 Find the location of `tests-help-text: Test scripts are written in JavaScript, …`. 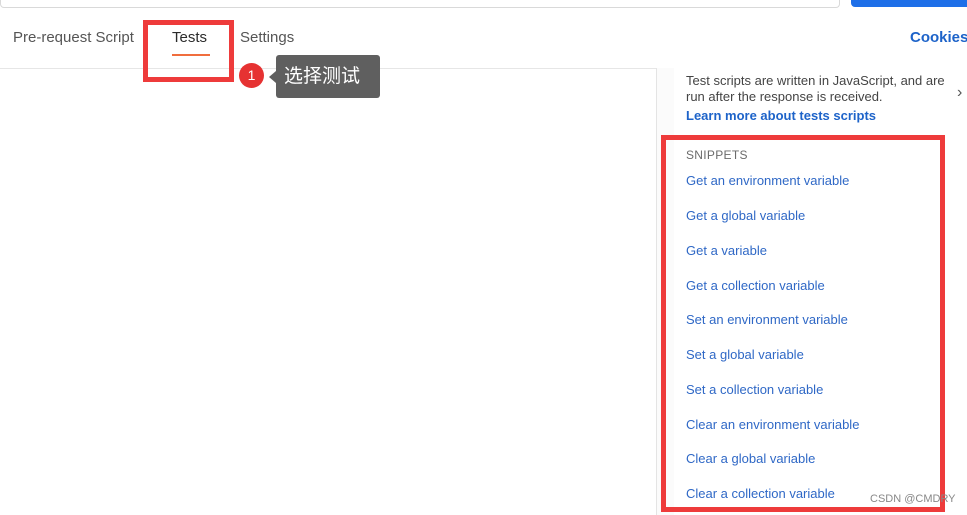

tests-help-text: Test scripts are written in JavaScript, … is located at coordinates (815, 88).